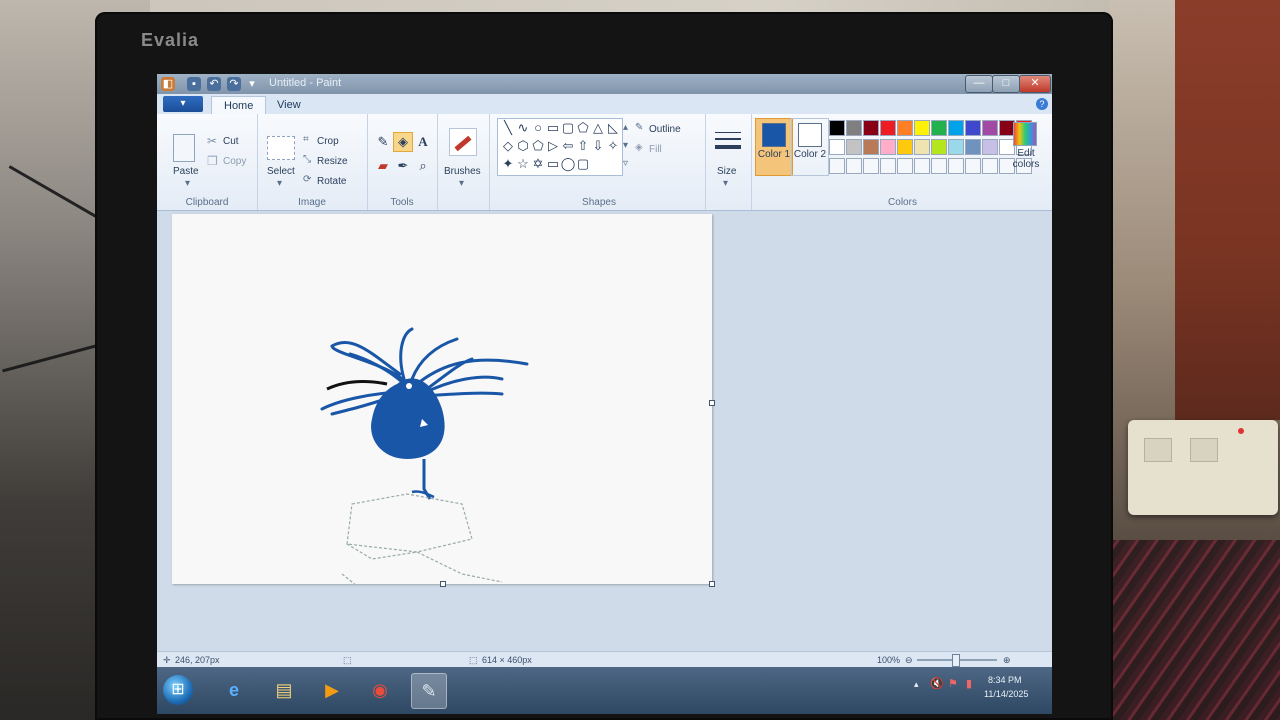  What do you see at coordinates (523, 146) in the screenshot?
I see `shape-option: ⬡` at bounding box center [523, 146].